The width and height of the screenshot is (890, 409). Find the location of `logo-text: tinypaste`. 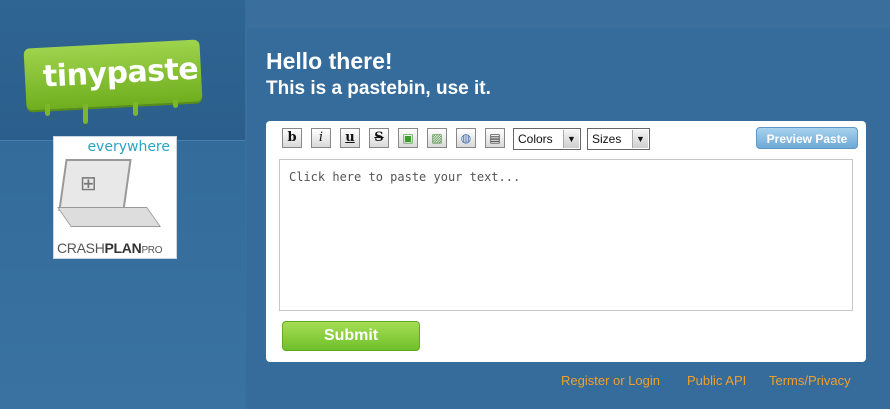

logo-text: tinypaste is located at coordinates (121, 73).